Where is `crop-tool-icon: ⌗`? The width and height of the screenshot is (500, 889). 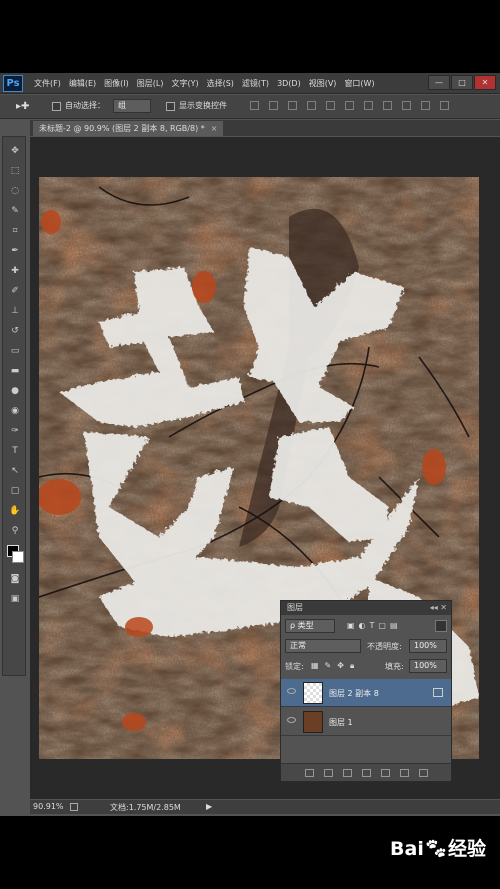
crop-tool-icon: ⌗ is located at coordinates (15, 231).